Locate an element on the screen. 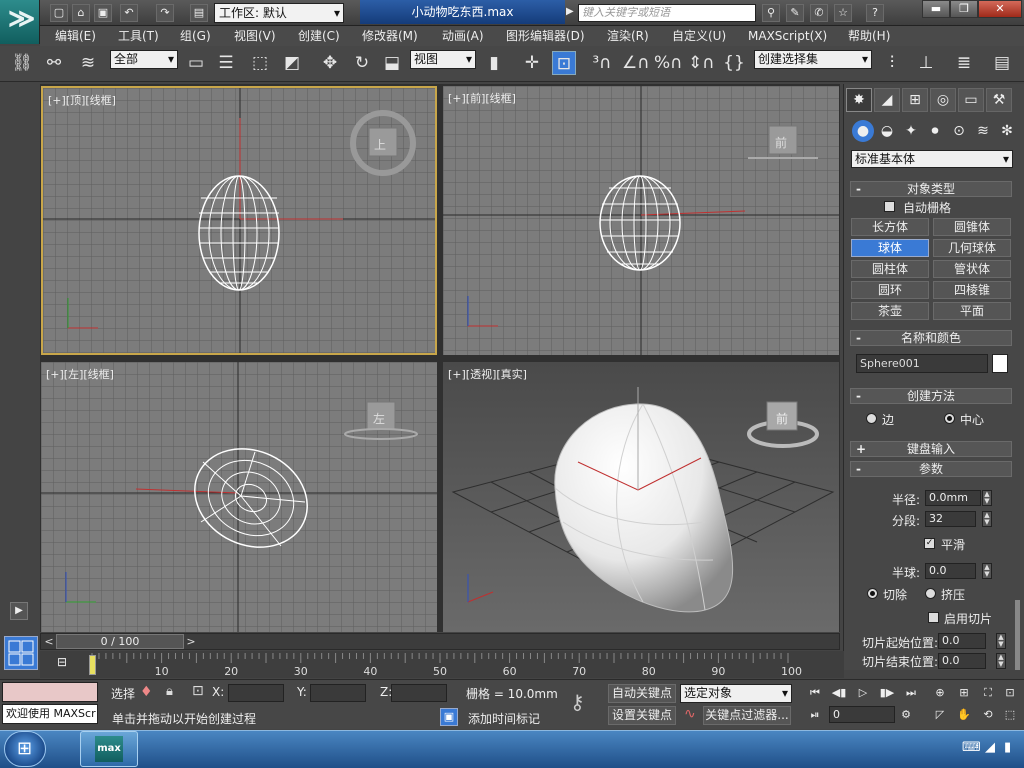  angle-snap-icon: ∠∩ is located at coordinates (636, 63).